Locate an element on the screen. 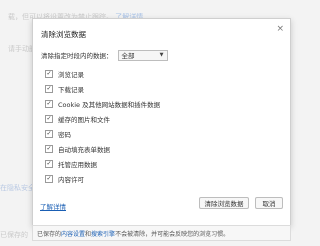 Image resolution: width=320 pixels, height=246 pixels. option-label: 内容许可 is located at coordinates (71, 179).